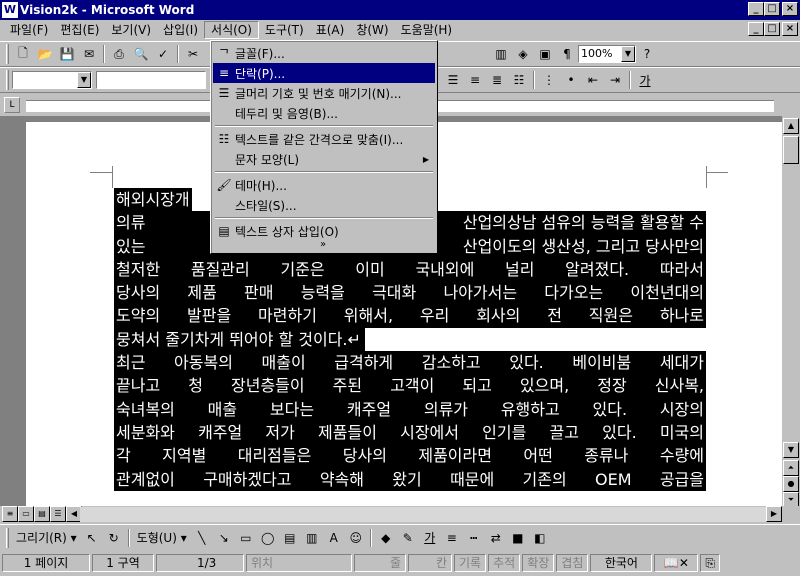 Image resolution: width=800 pixels, height=576 pixels. Describe the element at coordinates (131, 30) in the screenshot. I see `menu-view: 보기(V)` at that location.